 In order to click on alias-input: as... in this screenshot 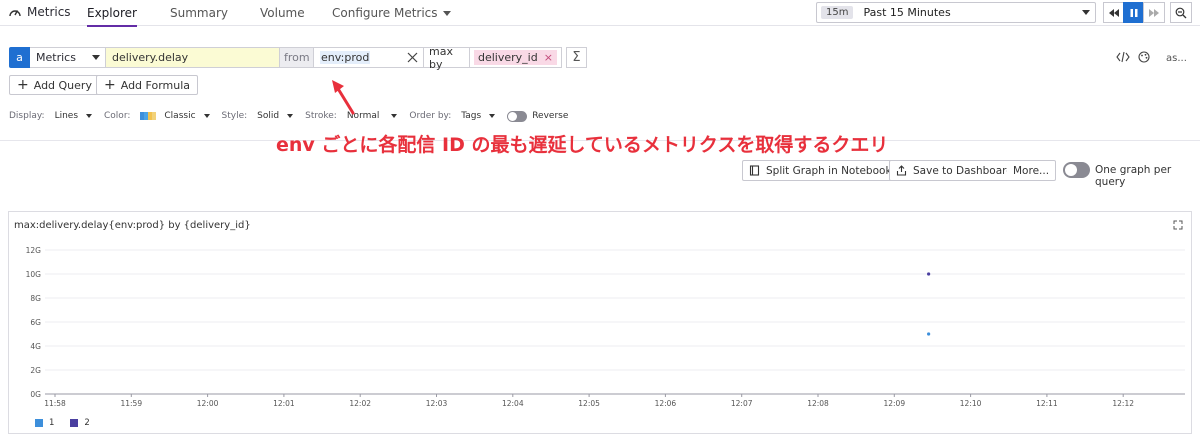, I will do `click(1176, 58)`.